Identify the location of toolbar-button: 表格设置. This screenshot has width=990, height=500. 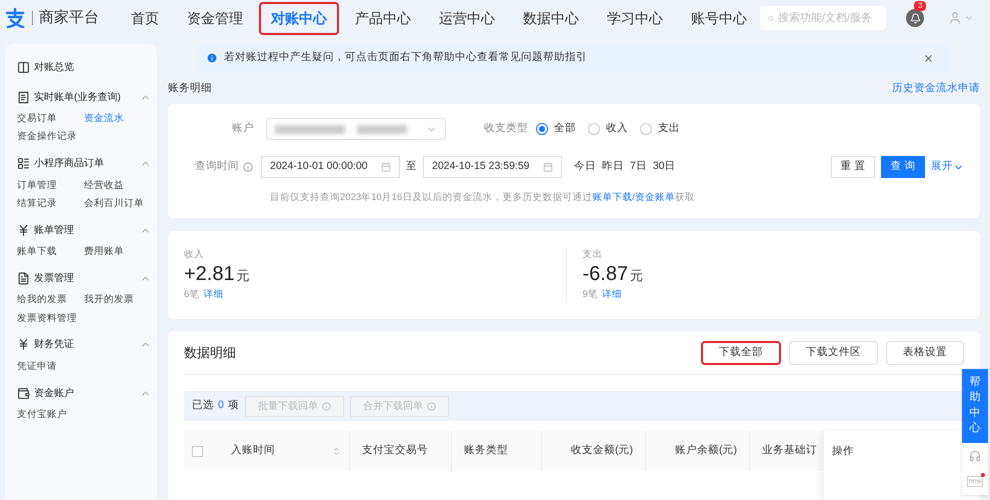
(925, 352).